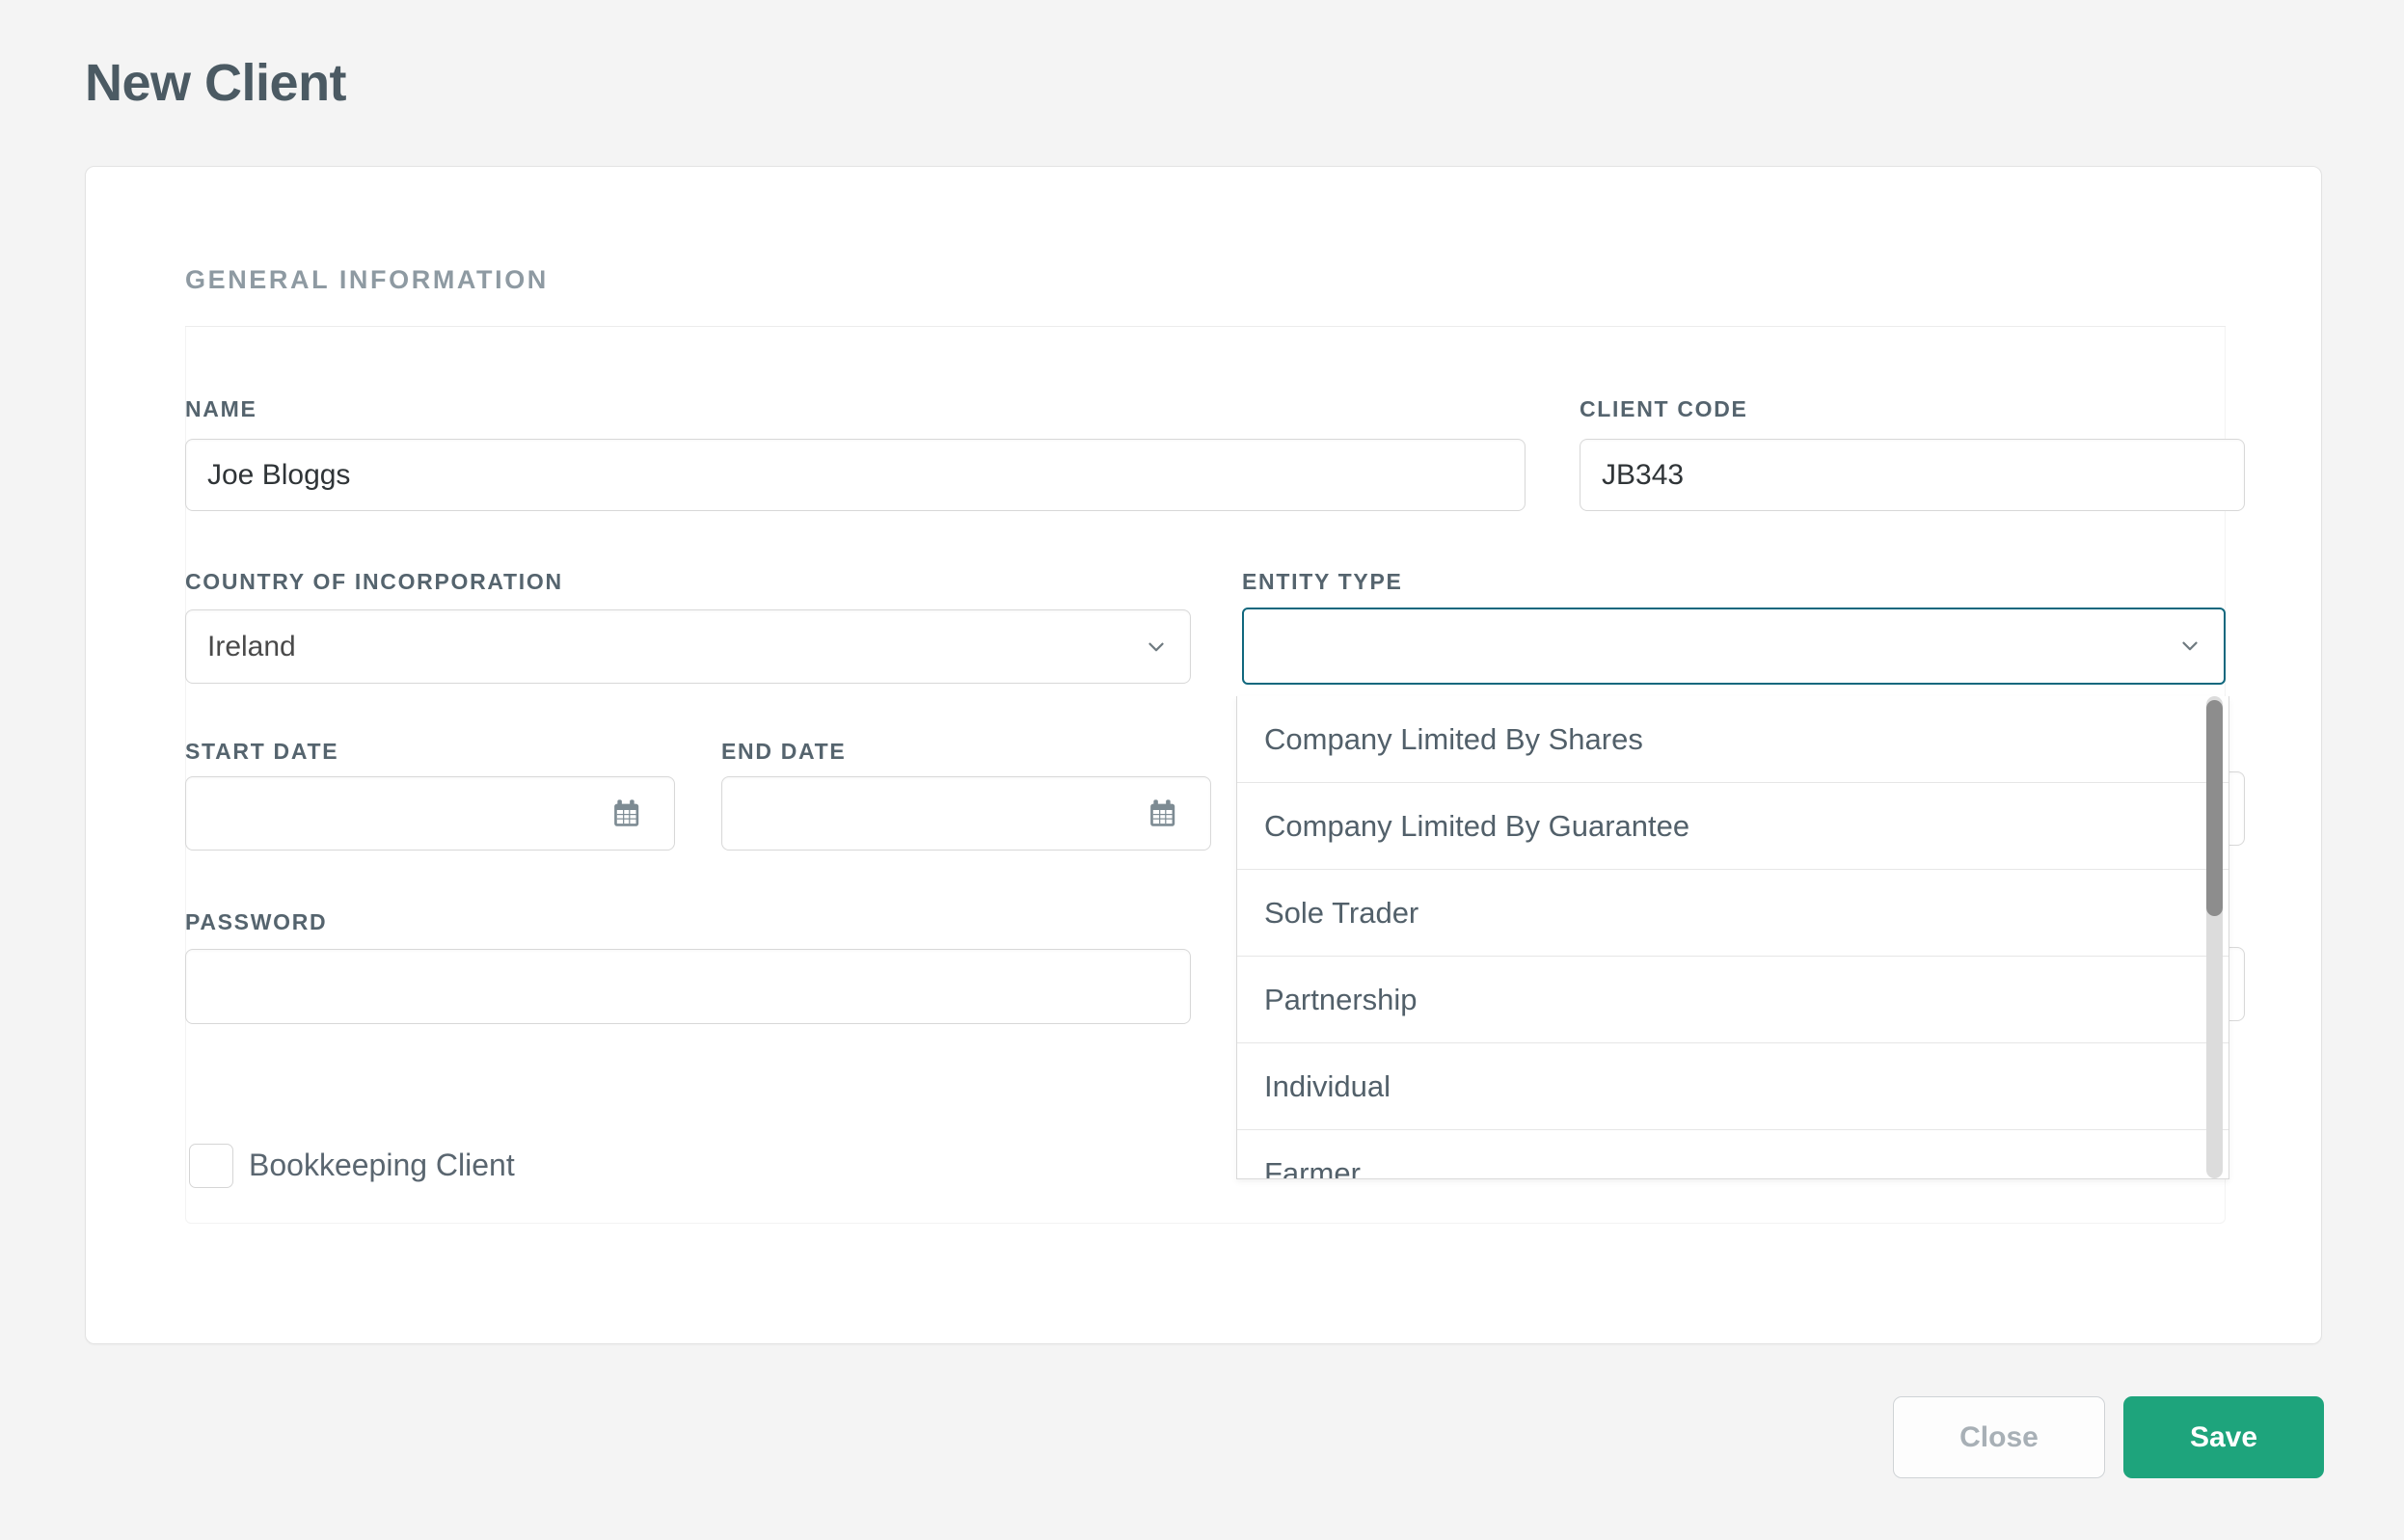  I want to click on end-date-input, so click(966, 813).